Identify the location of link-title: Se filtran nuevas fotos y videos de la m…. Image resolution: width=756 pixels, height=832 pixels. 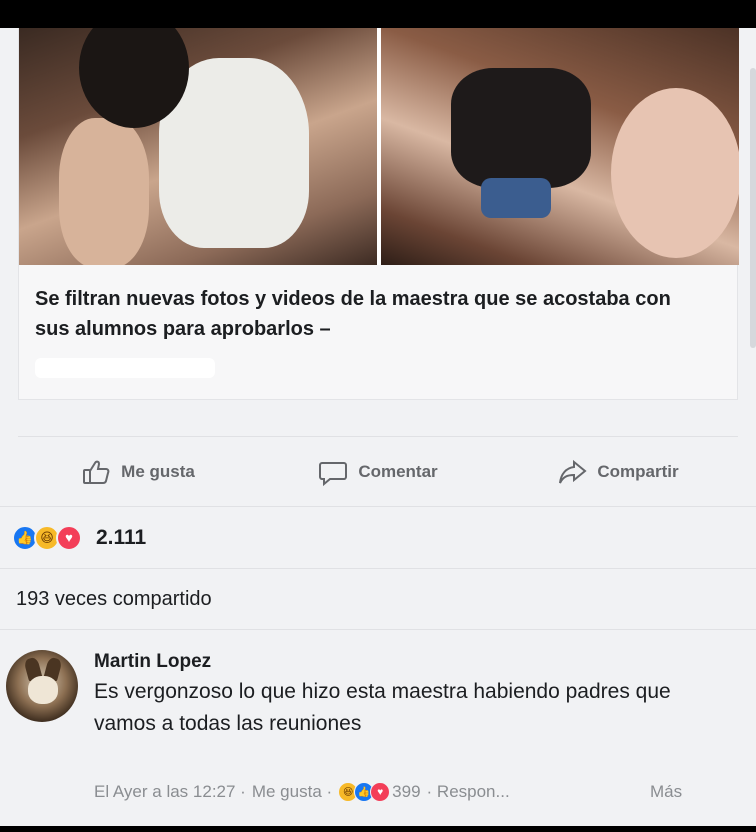
(360, 314).